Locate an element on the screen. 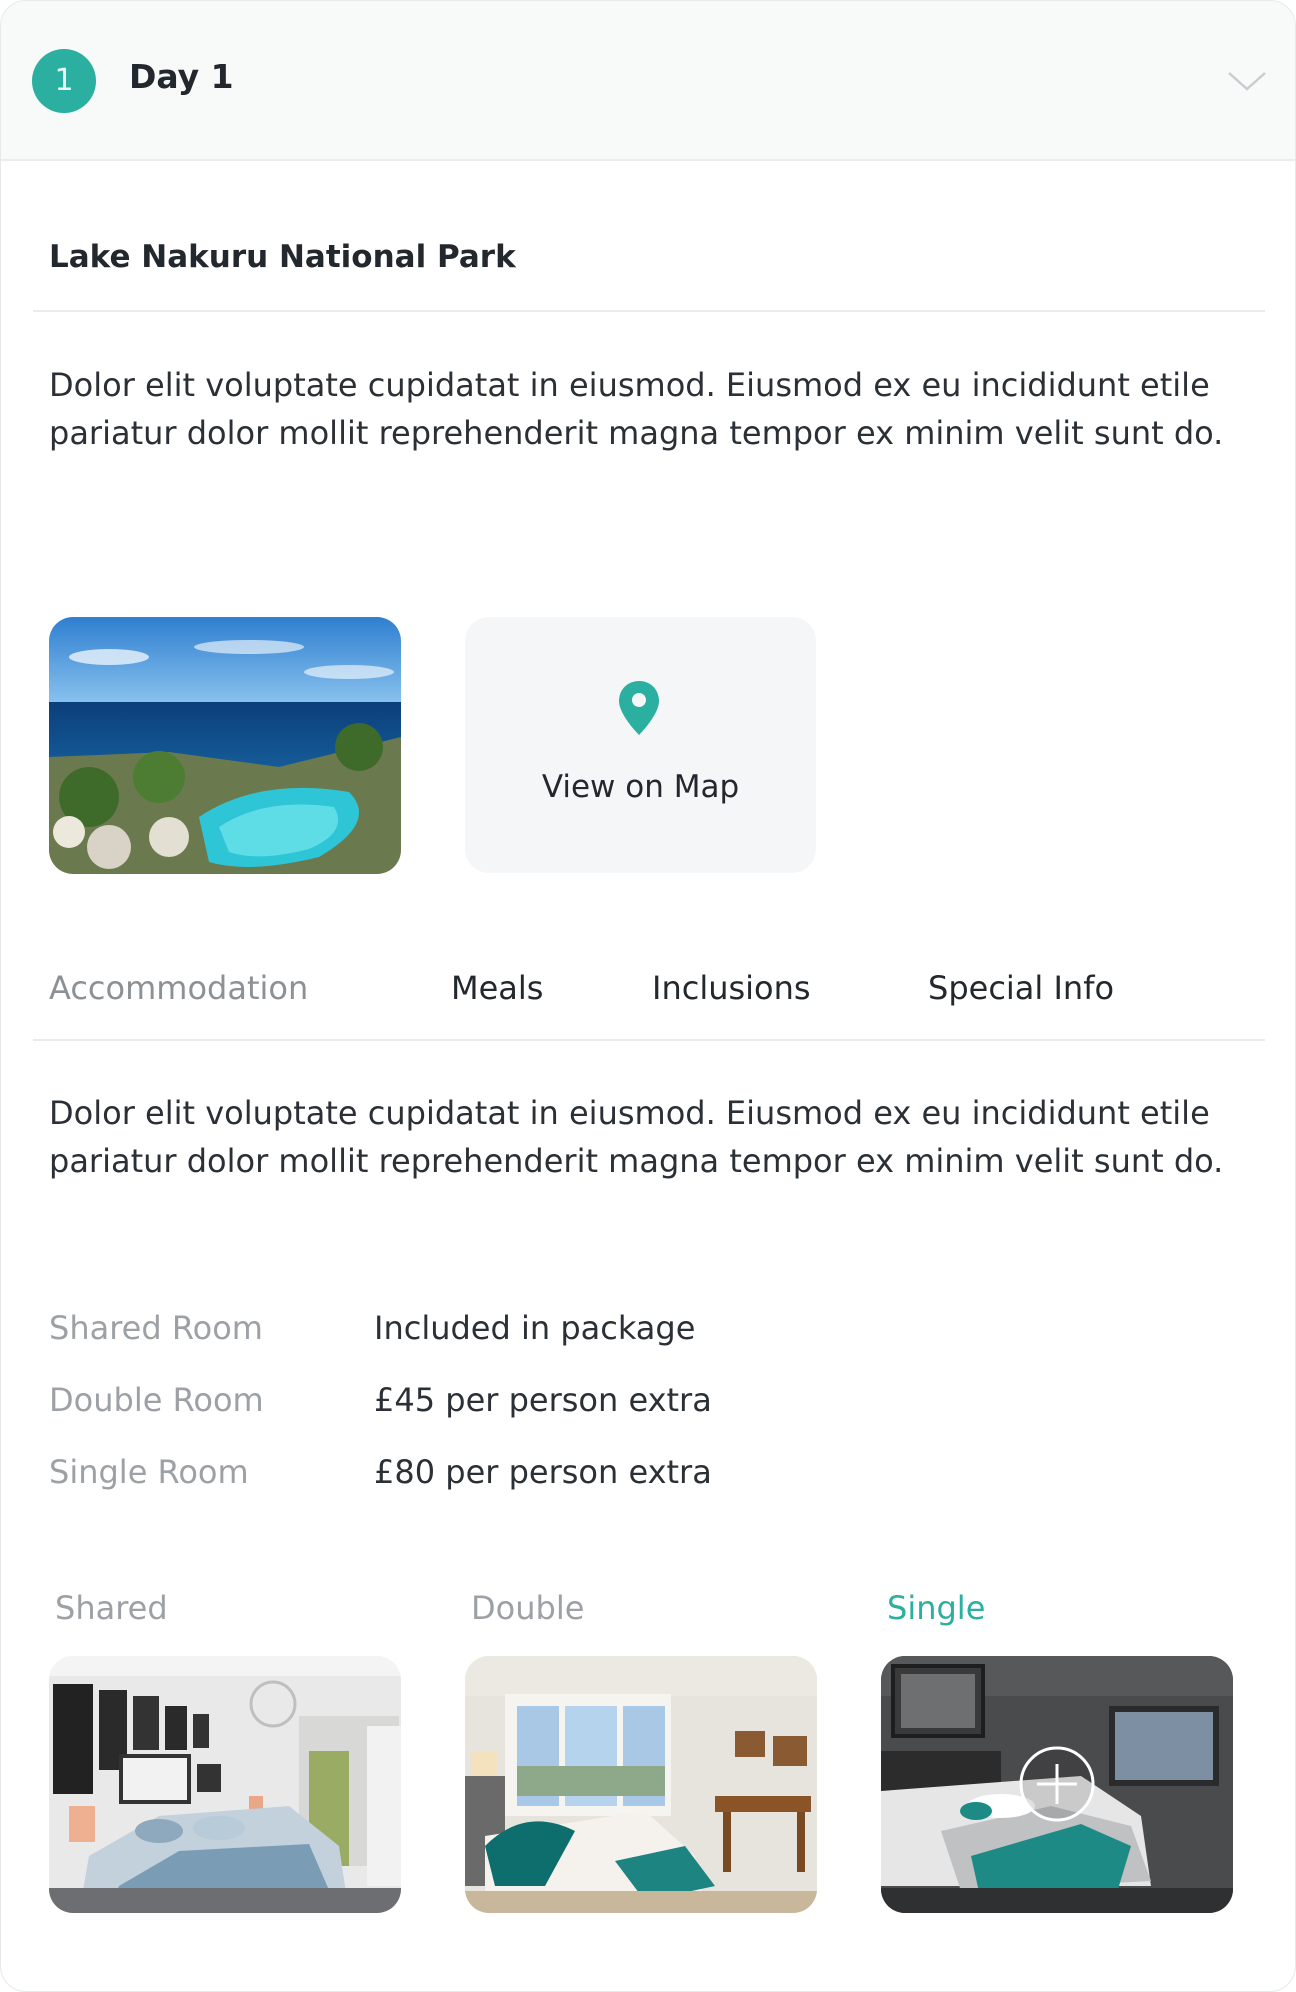 Image resolution: width=1296 pixels, height=1992 pixels. view-on-map-label: View on Map is located at coordinates (640, 787).